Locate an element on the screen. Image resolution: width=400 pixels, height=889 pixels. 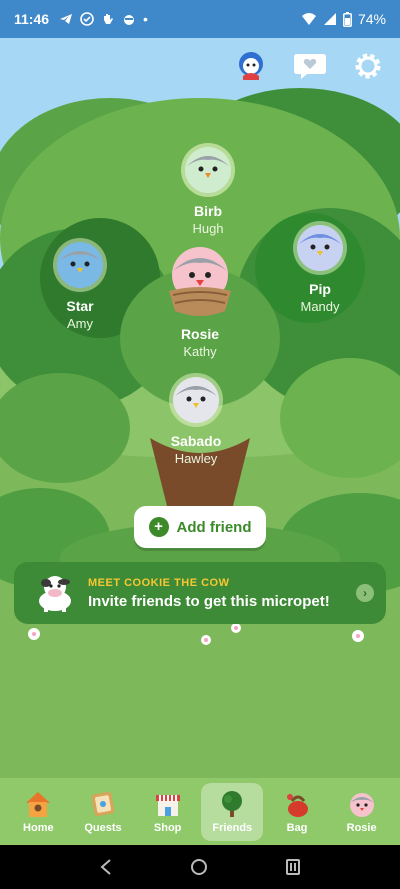
owner-name: Kathy is located at coordinates (200, 351).